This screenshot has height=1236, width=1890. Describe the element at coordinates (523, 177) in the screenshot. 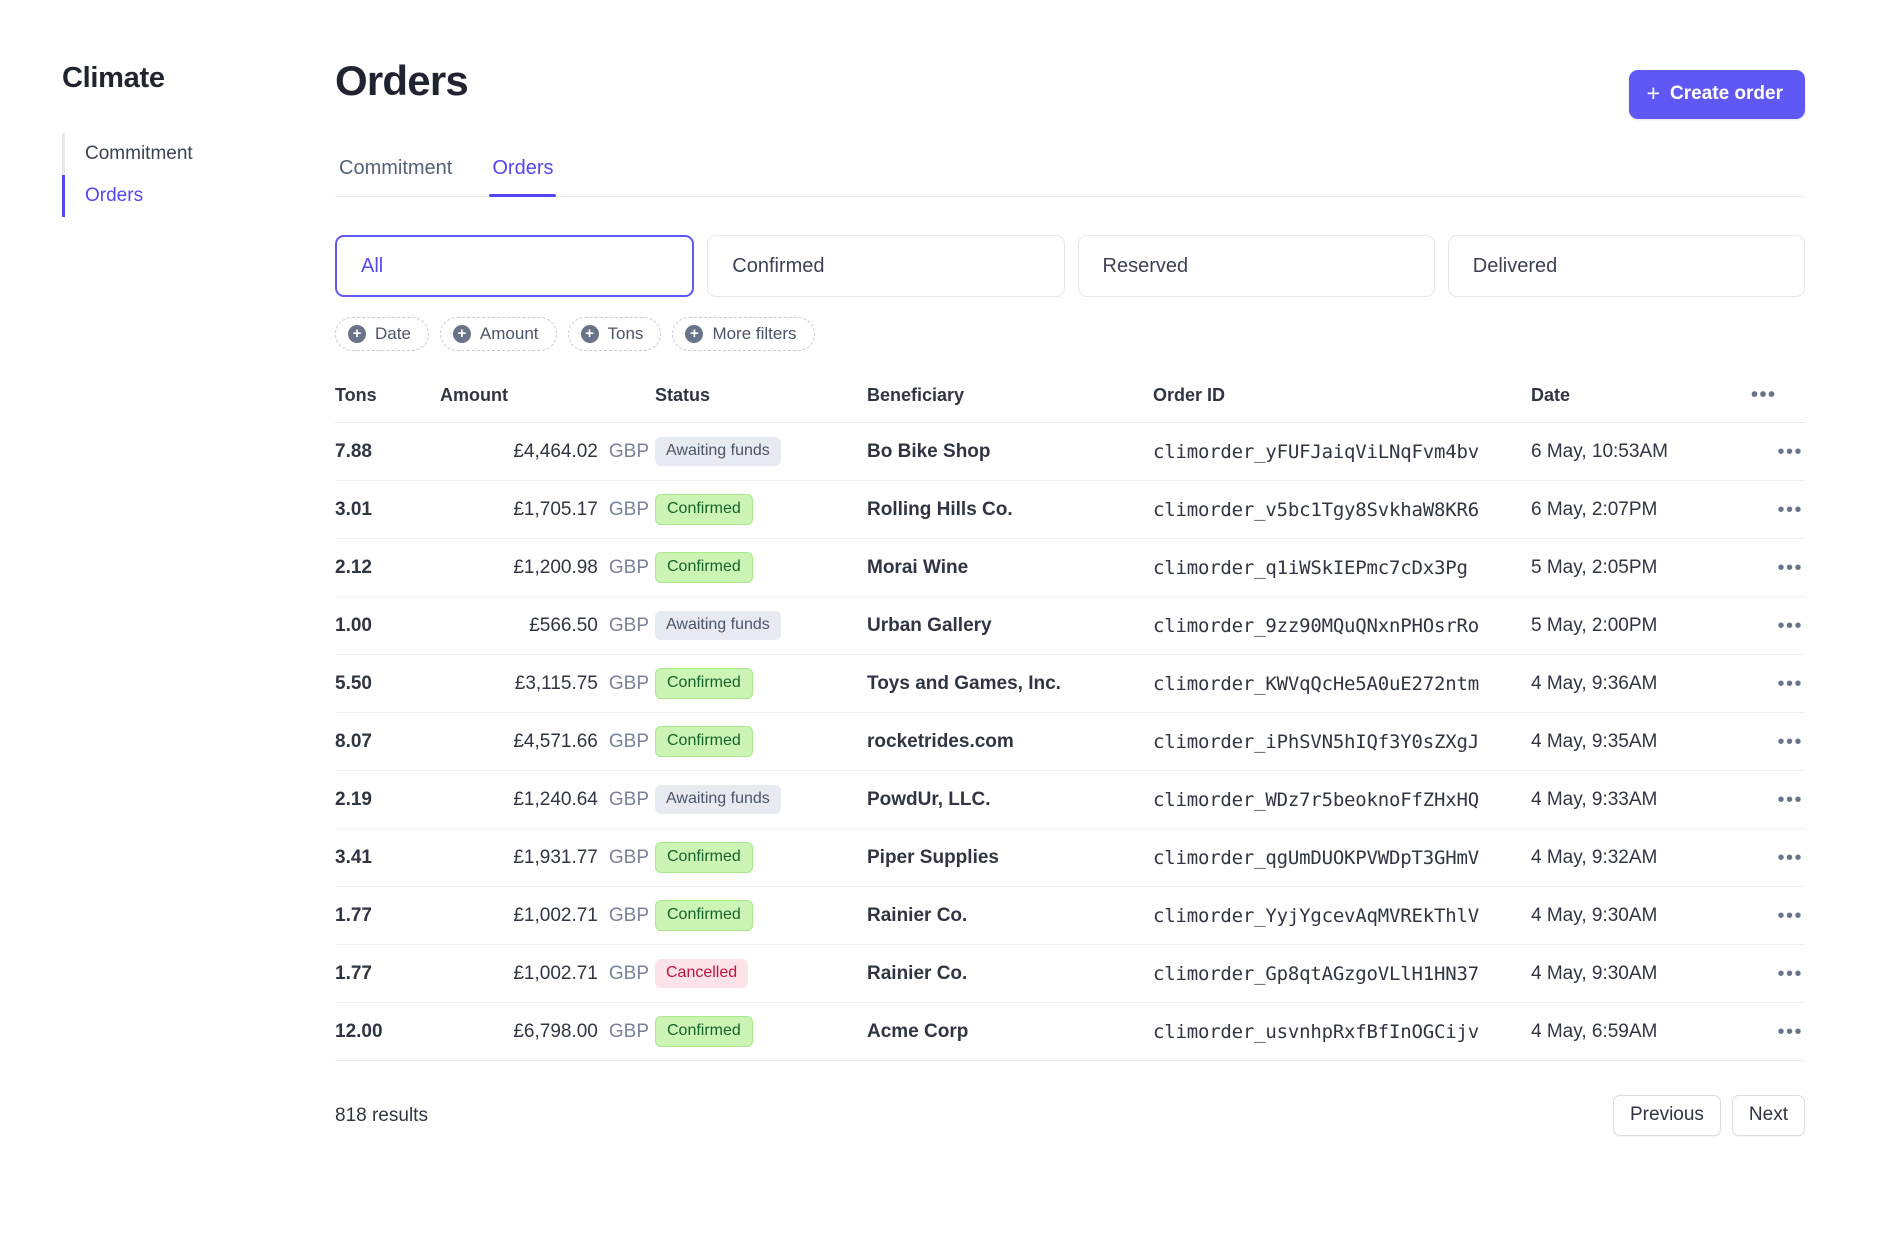

I see `tab-orders: Orders` at that location.